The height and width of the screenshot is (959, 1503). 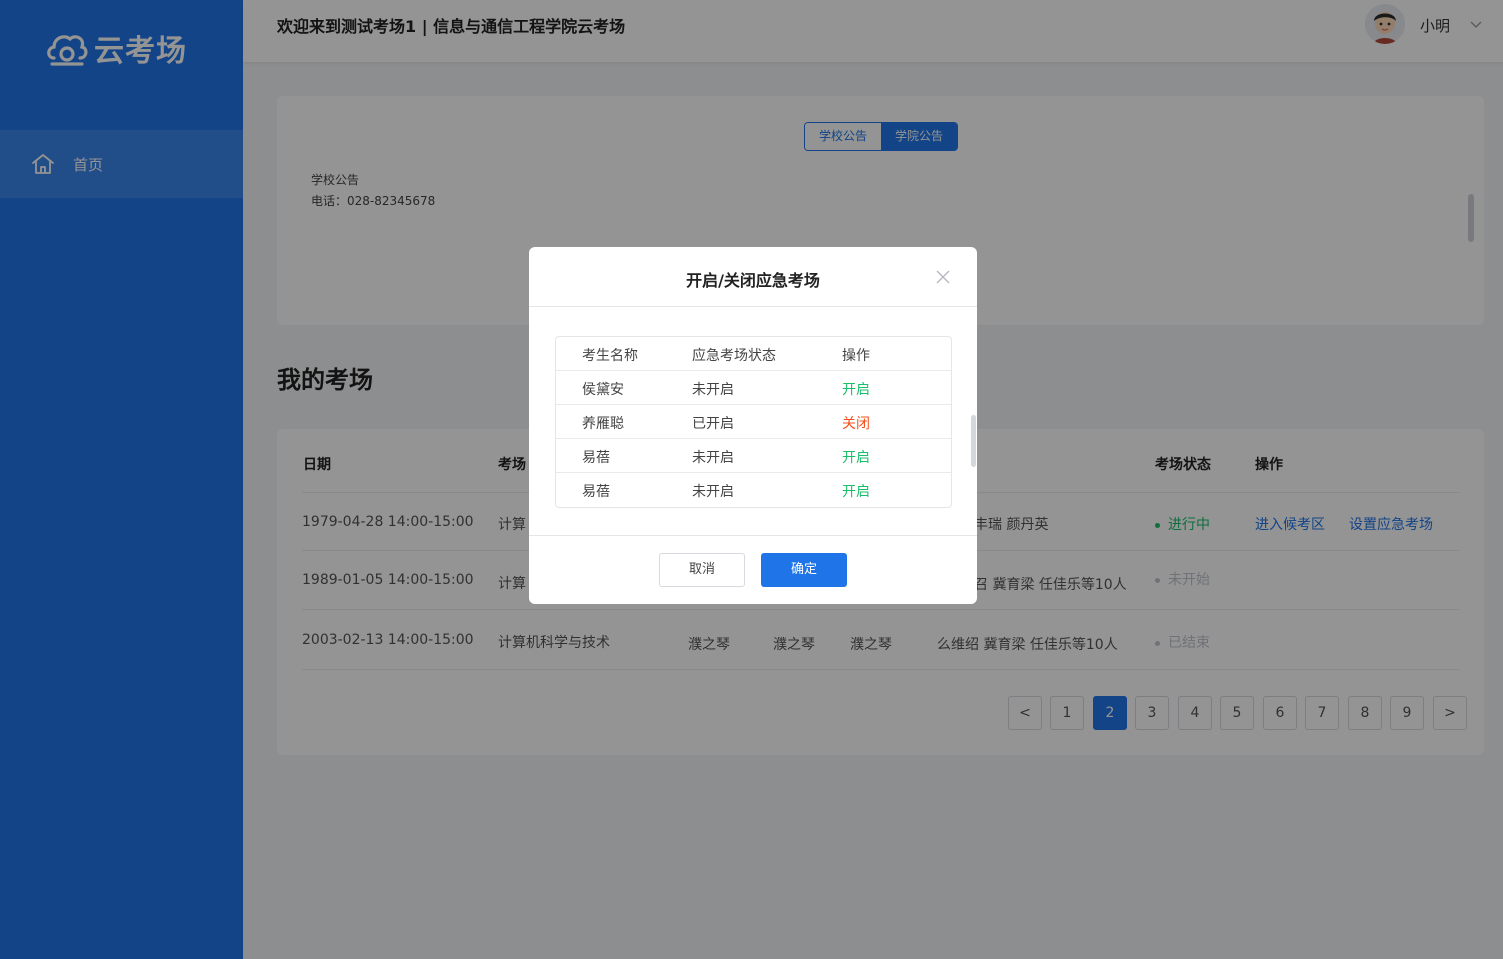 What do you see at coordinates (603, 424) in the screenshot?
I see `candidate-name: 养雁聪` at bounding box center [603, 424].